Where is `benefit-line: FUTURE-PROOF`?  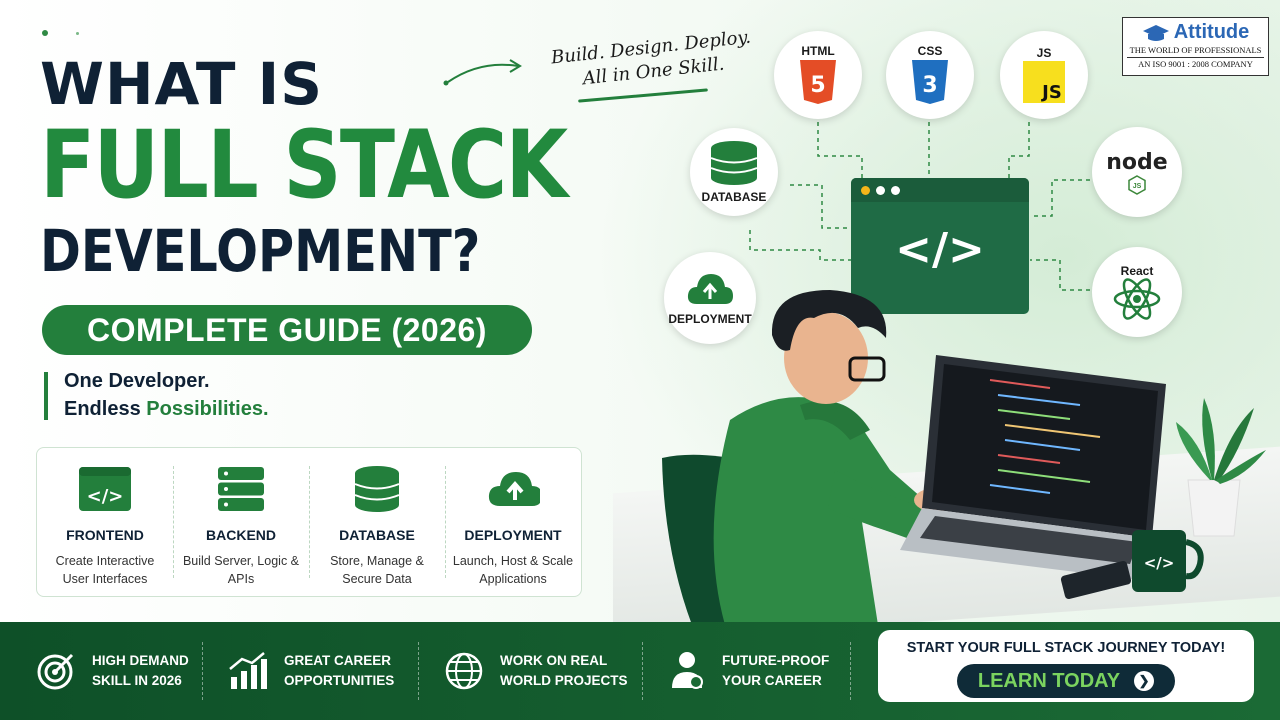 benefit-line: FUTURE-PROOF is located at coordinates (776, 660).